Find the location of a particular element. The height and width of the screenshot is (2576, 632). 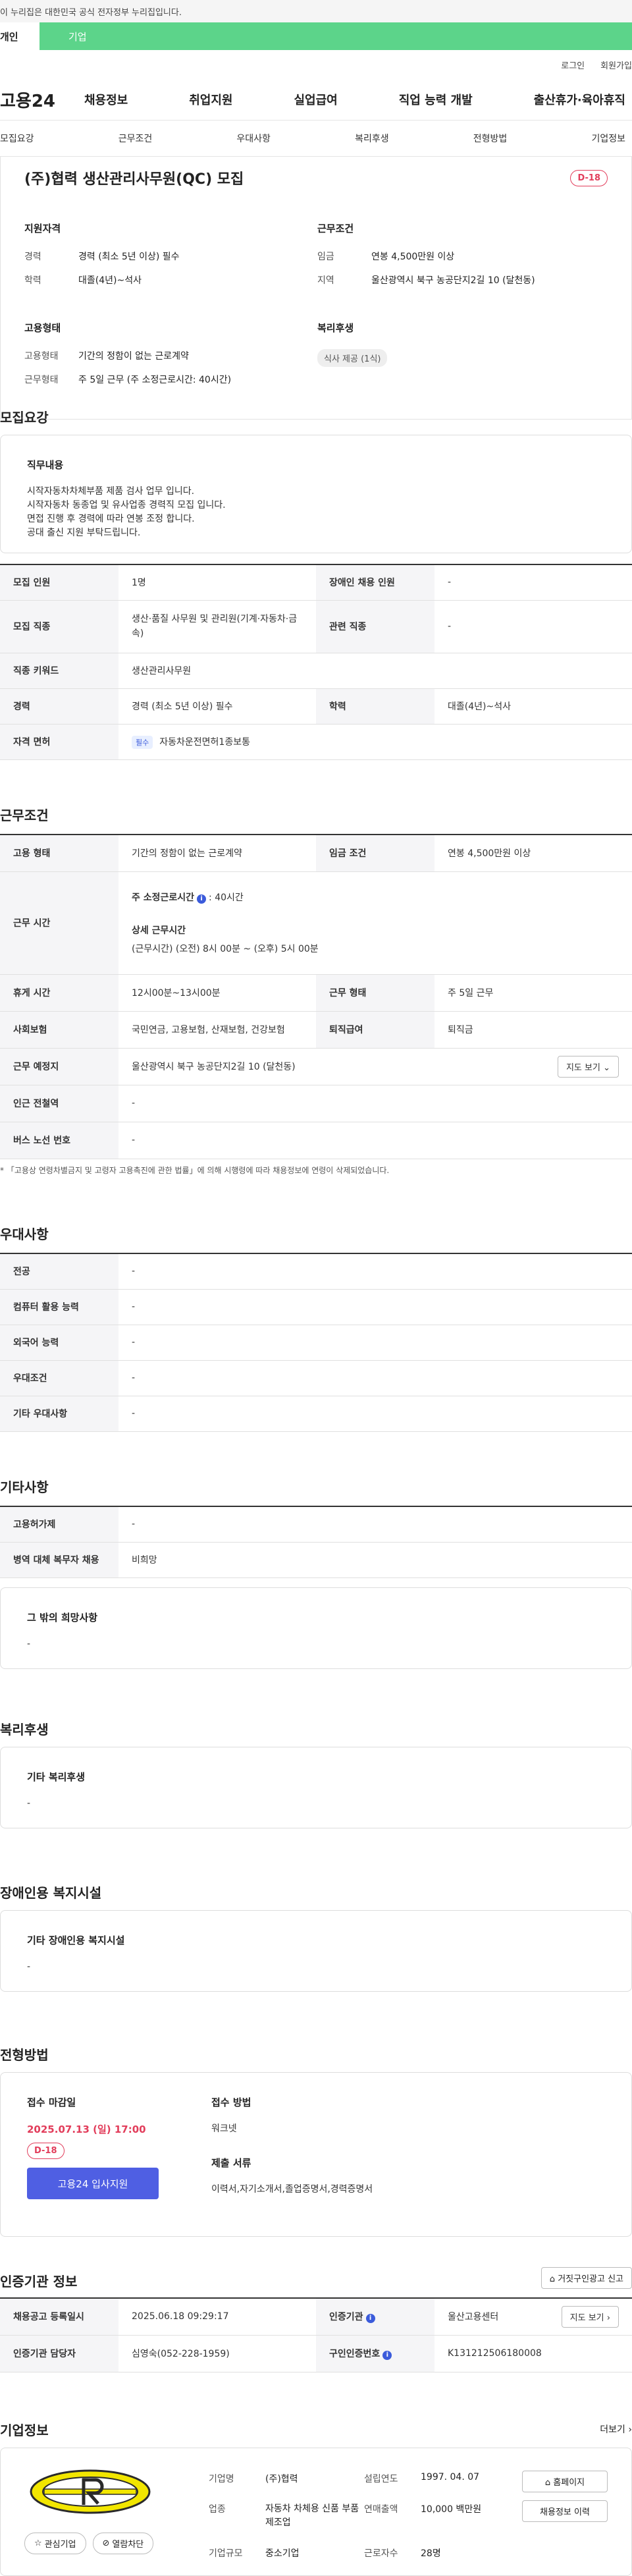

table-row: 외국어 능력 - is located at coordinates (316, 1343).